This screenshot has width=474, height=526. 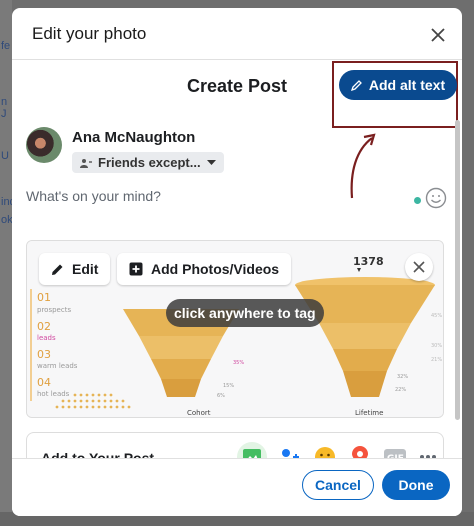 What do you see at coordinates (457, 270) in the screenshot?
I see `scrollbar` at bounding box center [457, 270].